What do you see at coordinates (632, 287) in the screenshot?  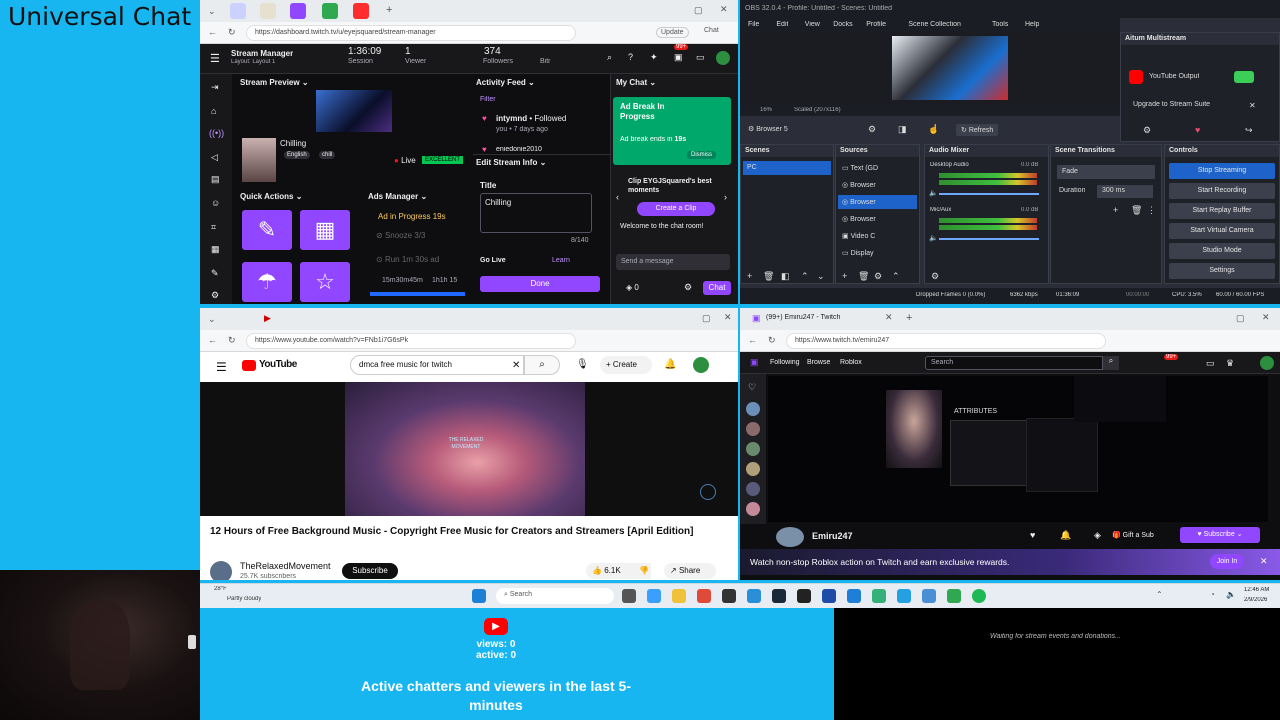 I see `channel-points: ◈ 0` at bounding box center [632, 287].